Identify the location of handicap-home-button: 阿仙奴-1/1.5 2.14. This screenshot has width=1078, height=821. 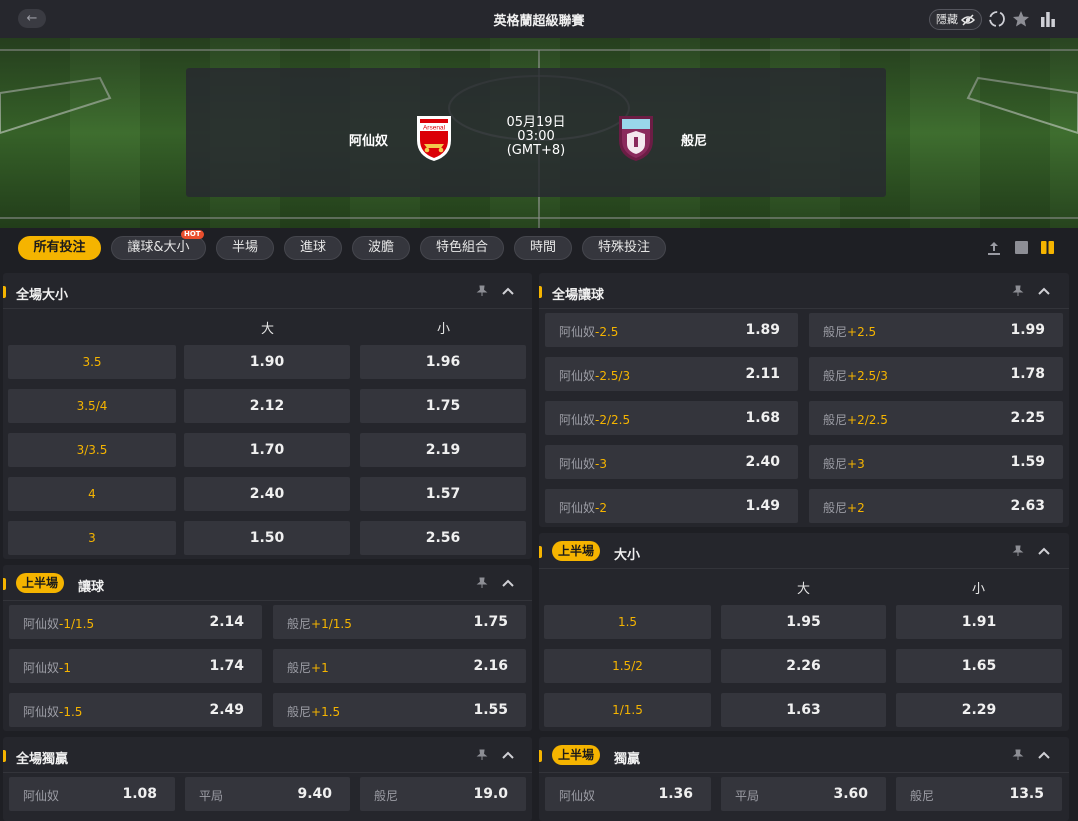
(135, 622).